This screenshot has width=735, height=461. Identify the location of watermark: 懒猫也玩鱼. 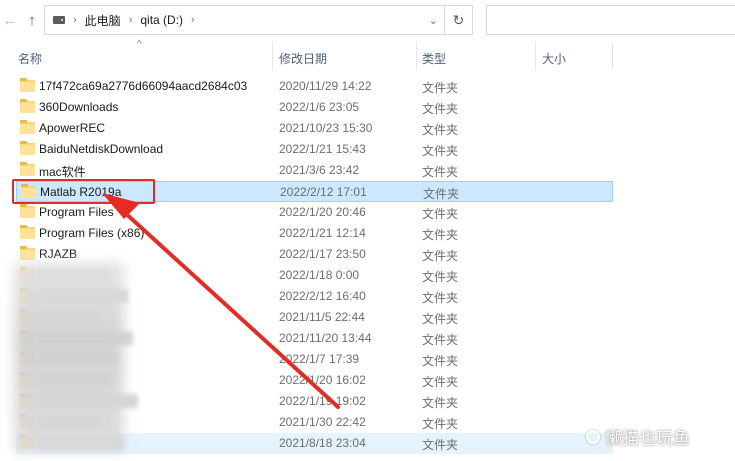
(638, 436).